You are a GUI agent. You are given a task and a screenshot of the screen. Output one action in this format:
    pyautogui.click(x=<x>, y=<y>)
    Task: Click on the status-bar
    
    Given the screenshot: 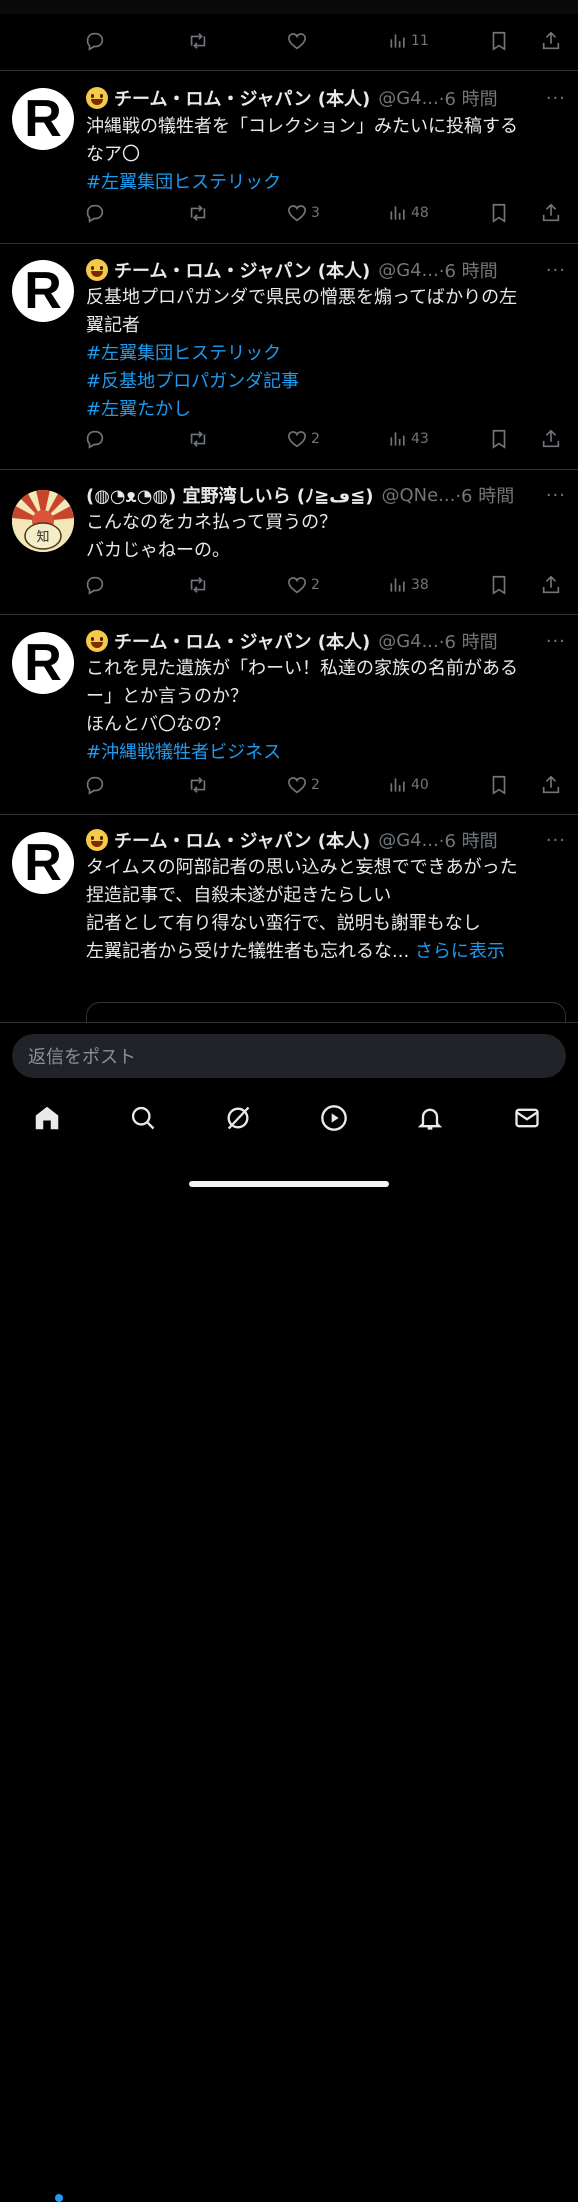 What is the action you would take?
    pyautogui.click(x=289, y=7)
    